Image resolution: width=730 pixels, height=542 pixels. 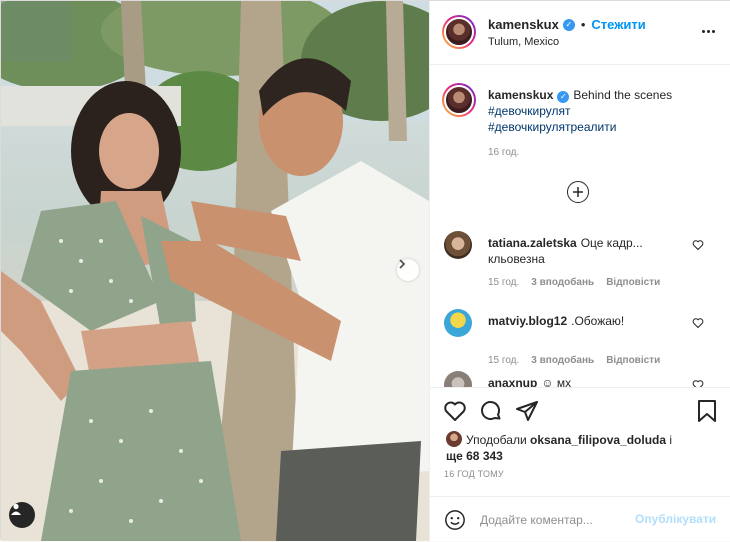 I want to click on more-options-icon, so click(x=708, y=31).